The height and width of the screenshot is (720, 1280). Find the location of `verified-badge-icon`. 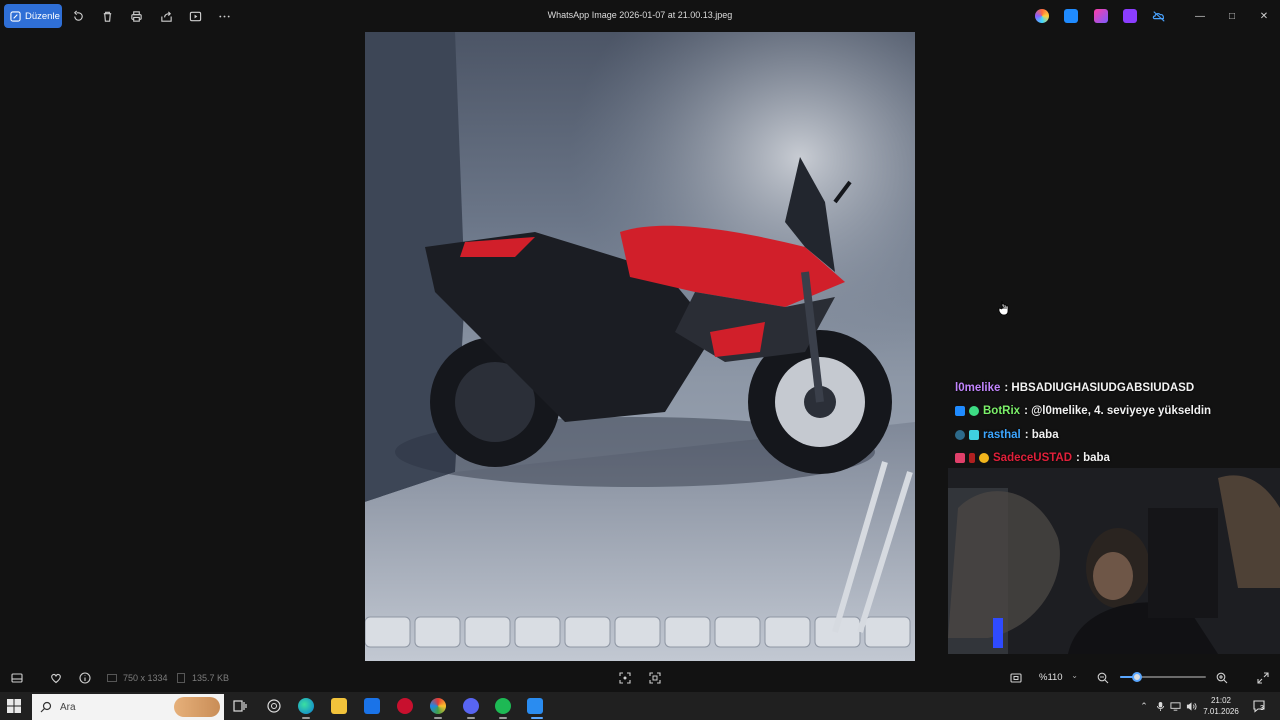

verified-badge-icon is located at coordinates (974, 411).